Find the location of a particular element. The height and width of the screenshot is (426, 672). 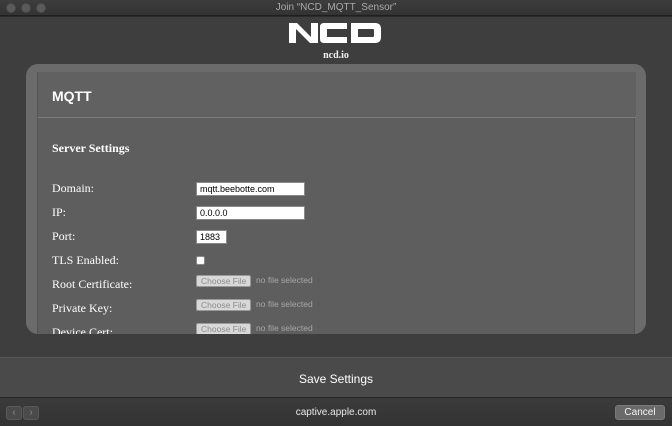

section-title: Server Settings is located at coordinates (91, 148).